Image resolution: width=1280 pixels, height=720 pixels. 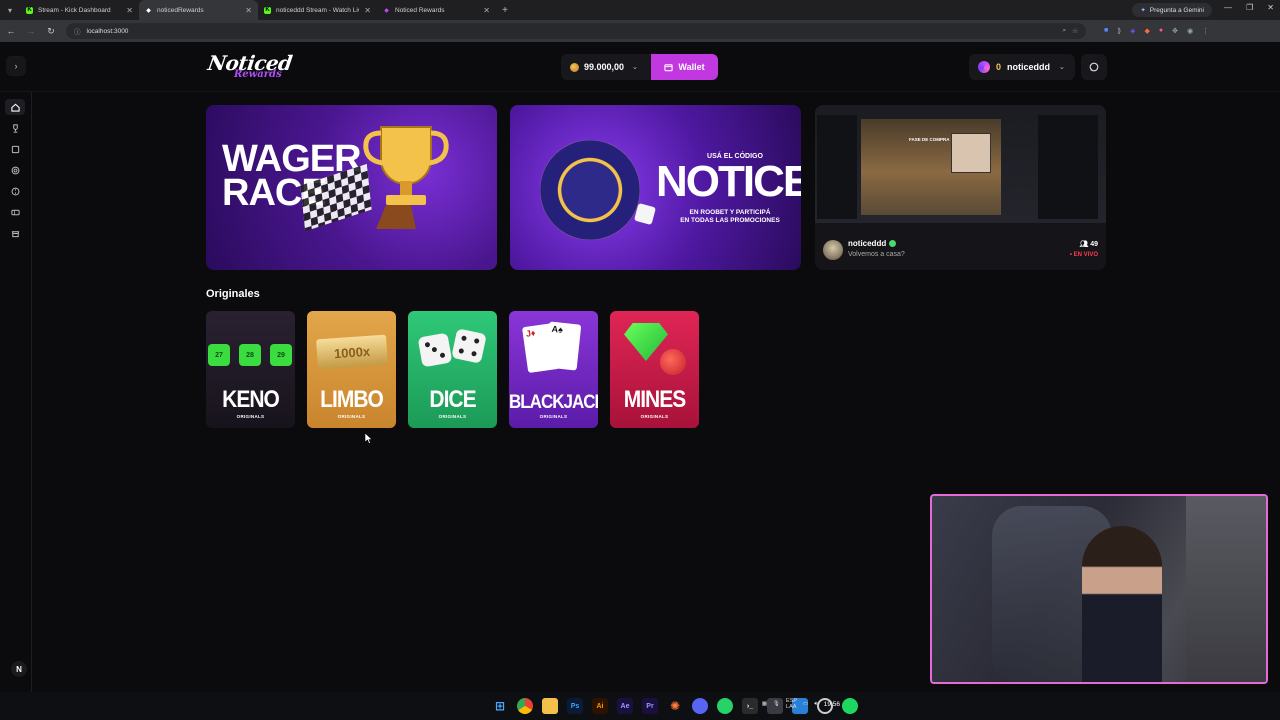 What do you see at coordinates (764, 704) in the screenshot?
I see `tray-grid-icon: ▦` at bounding box center [764, 704].